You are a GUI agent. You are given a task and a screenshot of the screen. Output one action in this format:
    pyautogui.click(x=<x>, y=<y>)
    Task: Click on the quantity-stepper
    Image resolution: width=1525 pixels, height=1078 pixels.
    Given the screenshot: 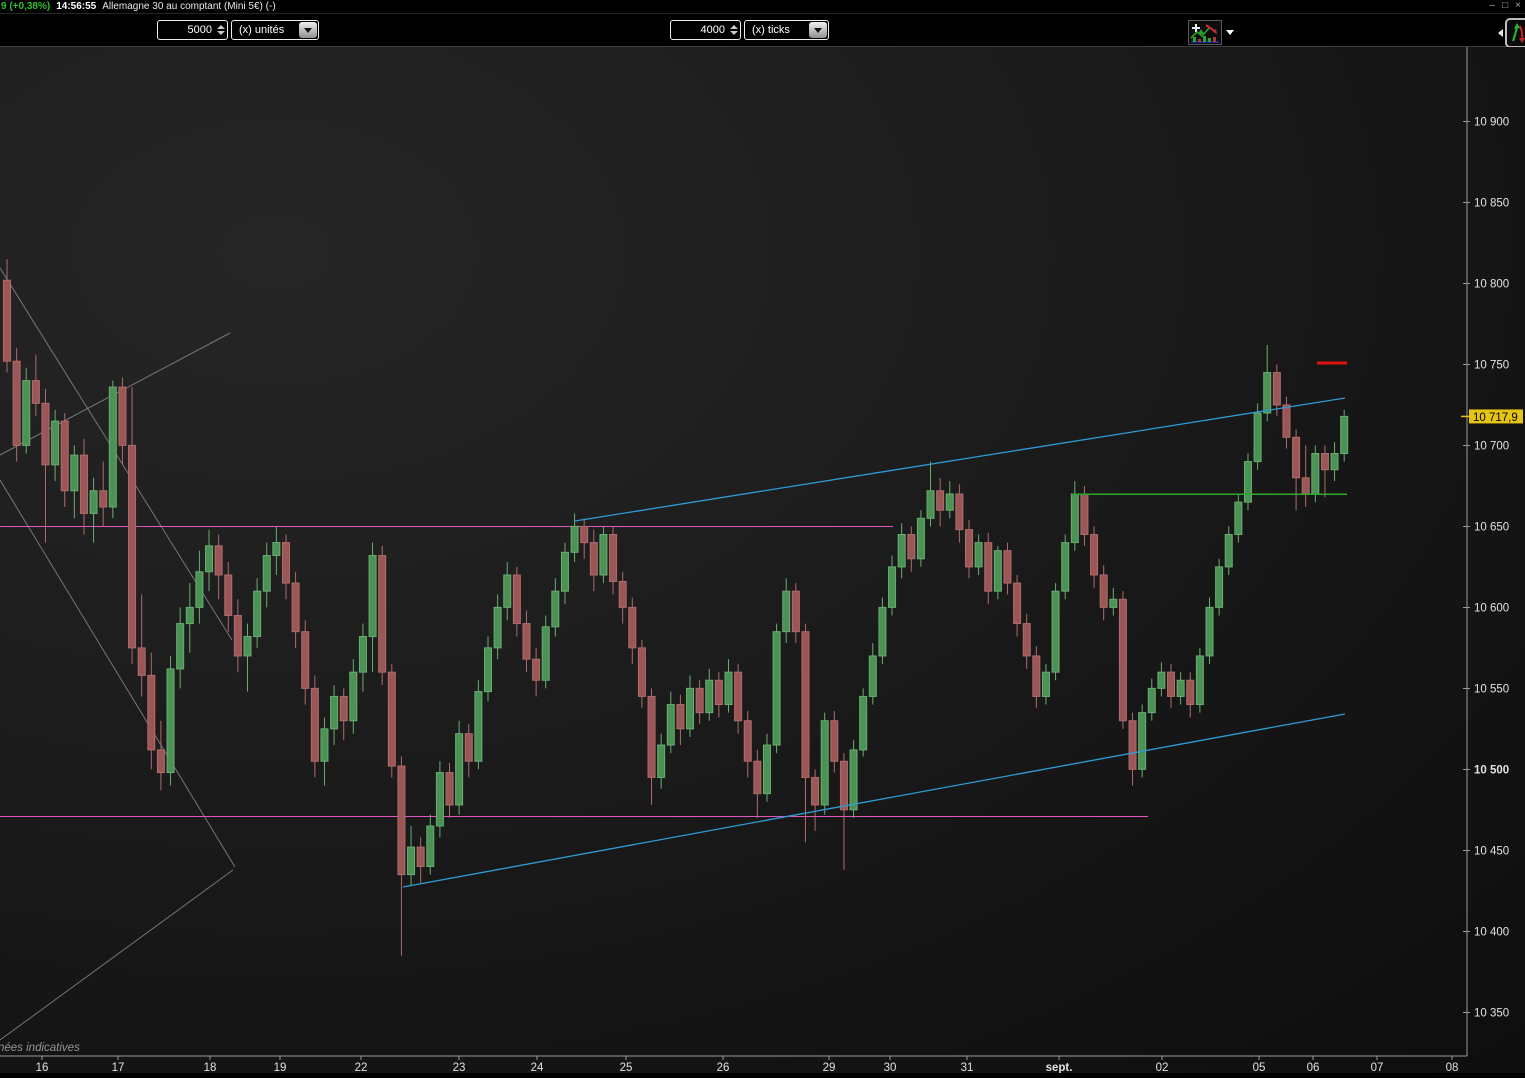 What is the action you would take?
    pyautogui.click(x=192, y=30)
    